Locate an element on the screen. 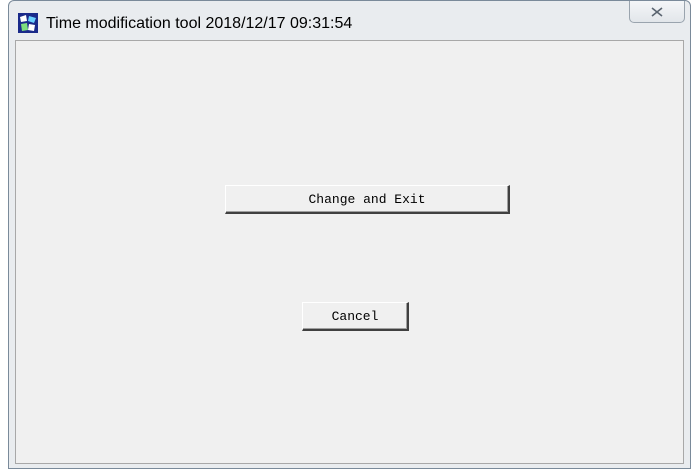 The image size is (694, 472). change-and-exit-label: Change and Exit is located at coordinates (367, 199).